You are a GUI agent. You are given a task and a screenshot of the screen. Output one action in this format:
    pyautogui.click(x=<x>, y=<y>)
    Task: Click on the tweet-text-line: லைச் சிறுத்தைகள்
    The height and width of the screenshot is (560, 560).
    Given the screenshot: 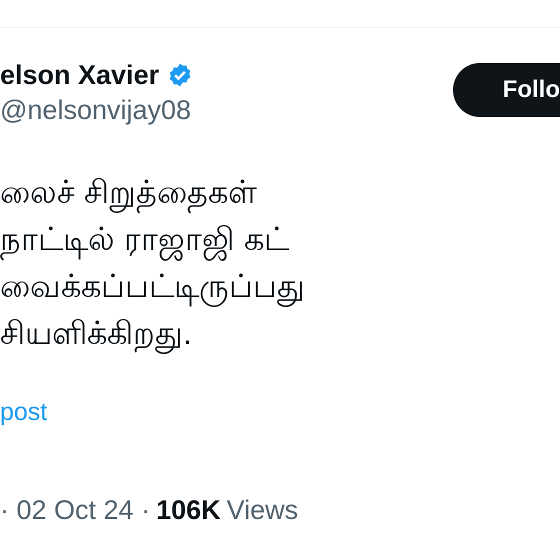 What is the action you would take?
    pyautogui.click(x=280, y=192)
    